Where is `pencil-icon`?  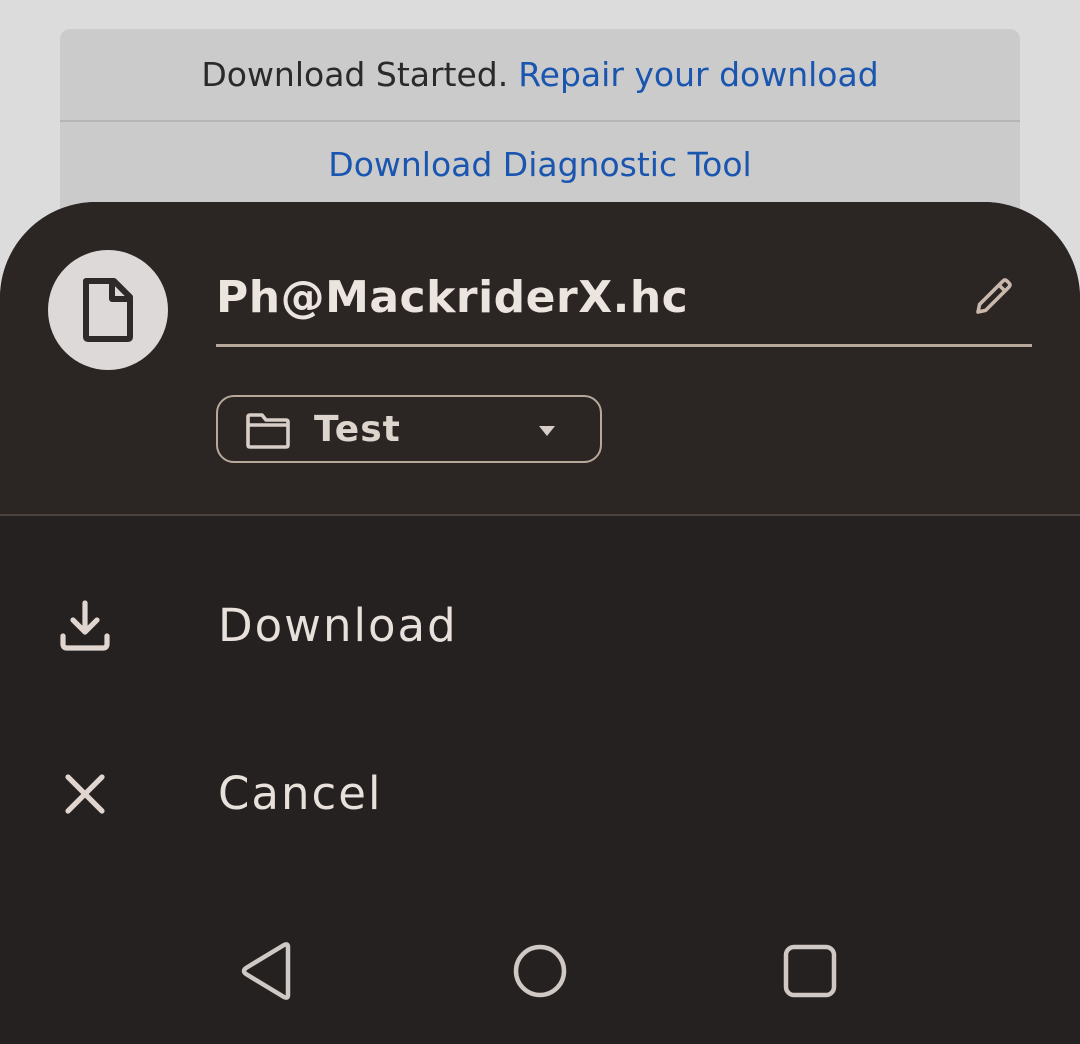 pencil-icon is located at coordinates (994, 296).